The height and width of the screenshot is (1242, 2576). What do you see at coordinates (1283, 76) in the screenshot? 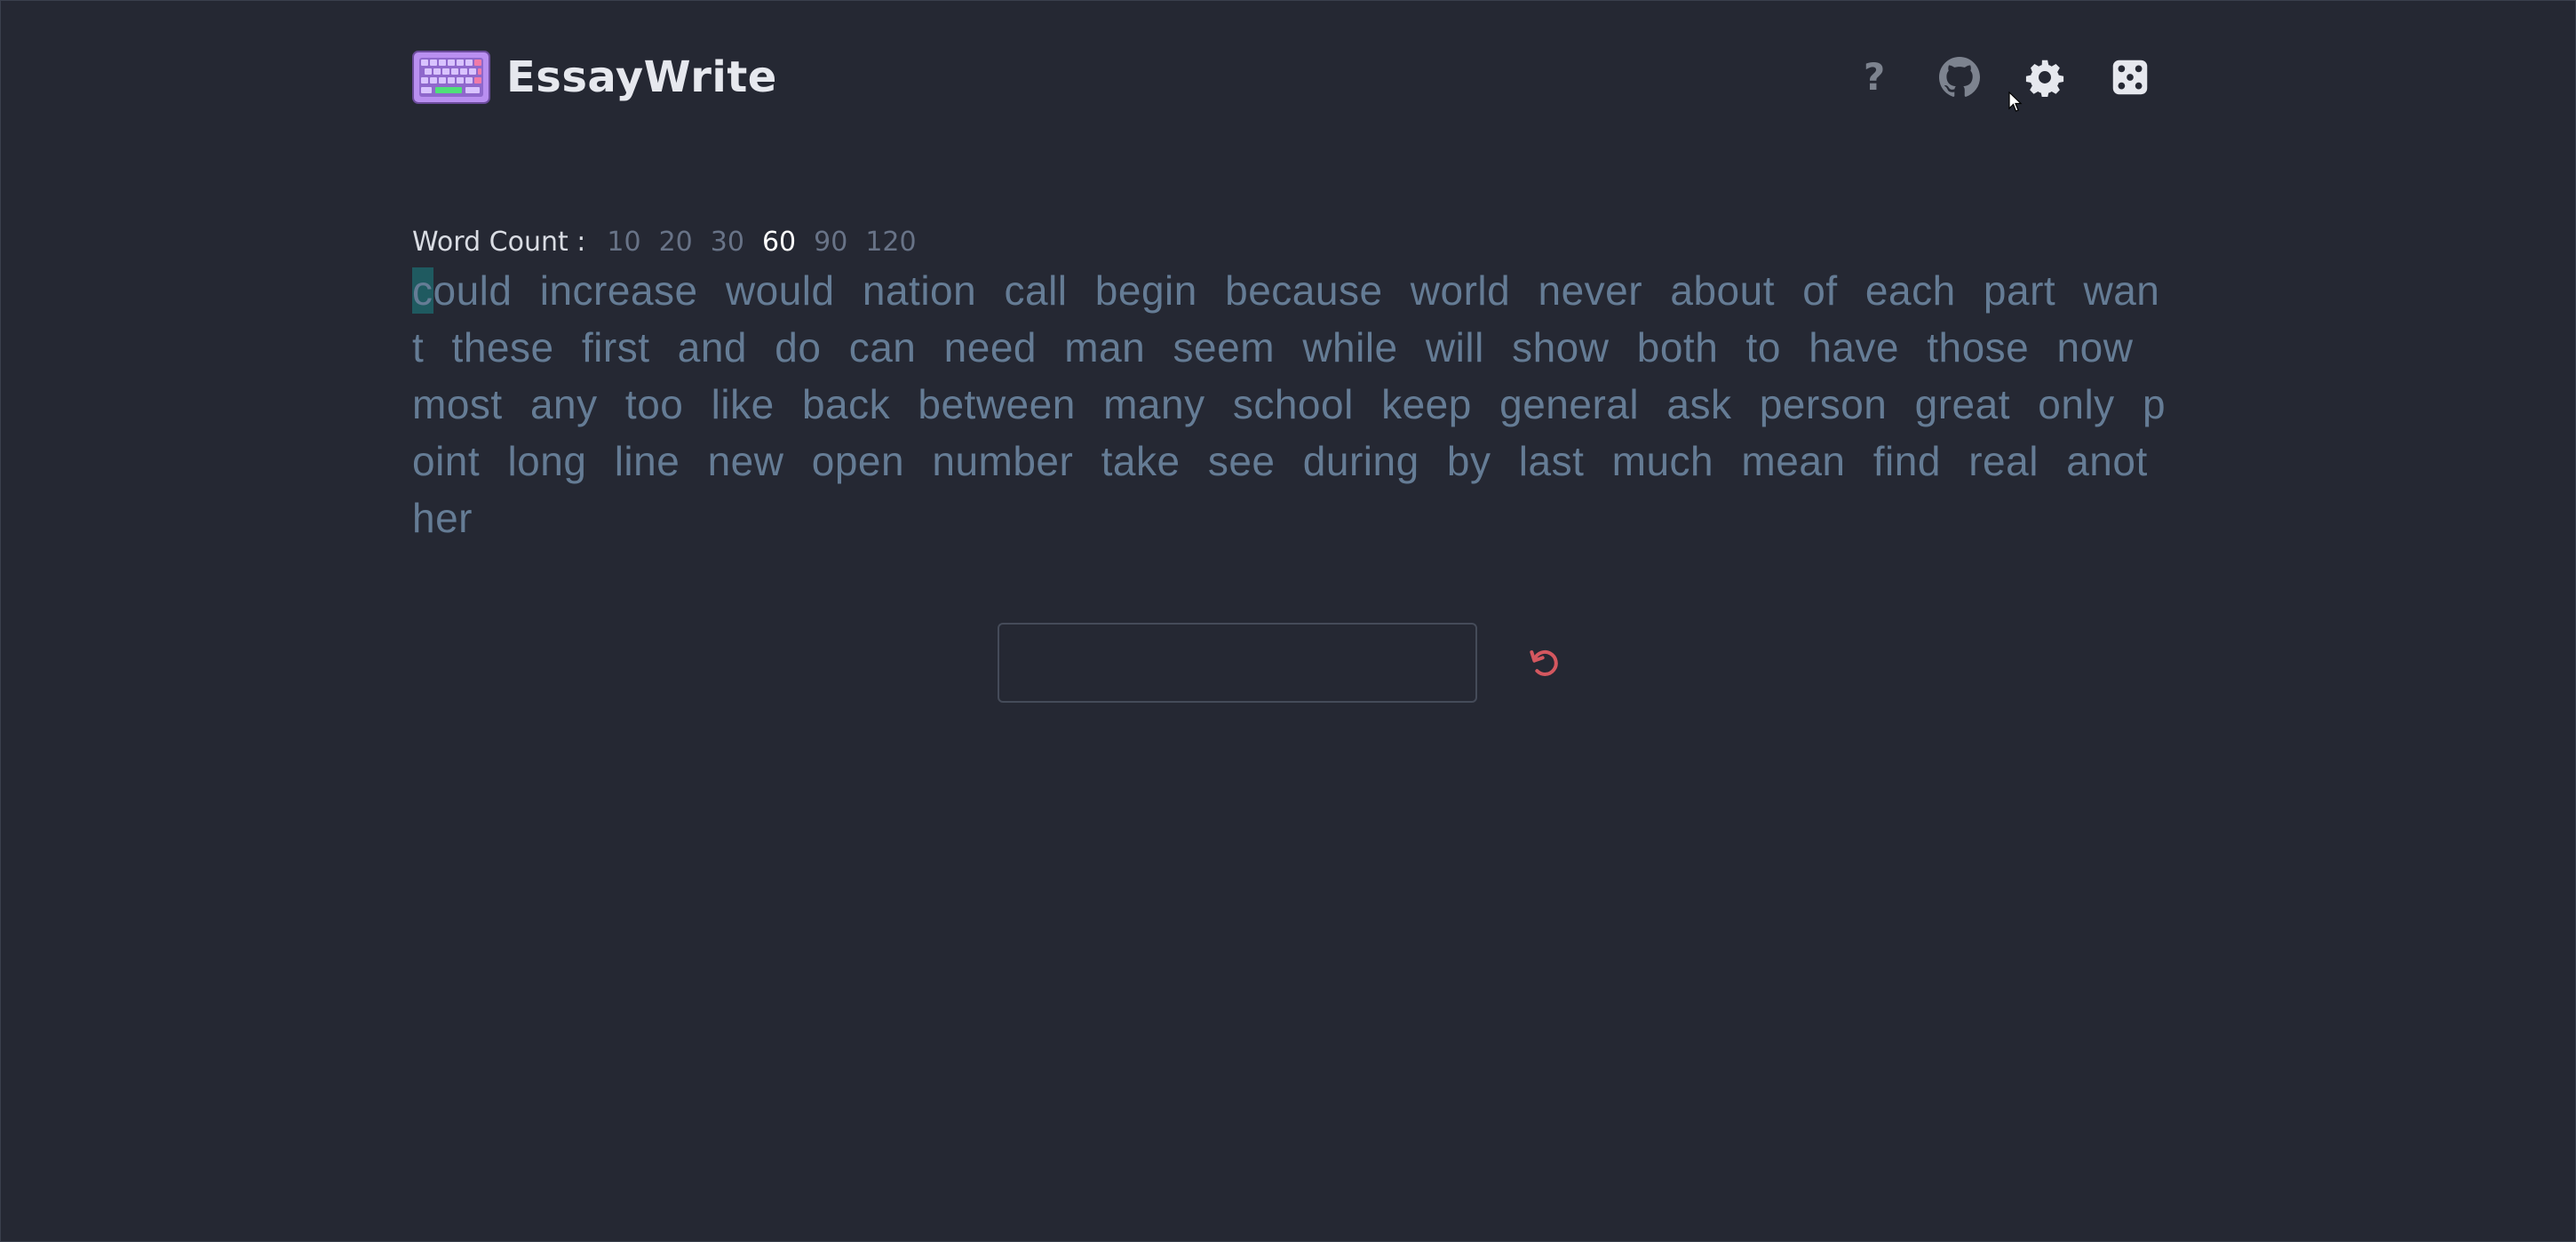
I see `header: EssayWrite ?` at bounding box center [1283, 76].